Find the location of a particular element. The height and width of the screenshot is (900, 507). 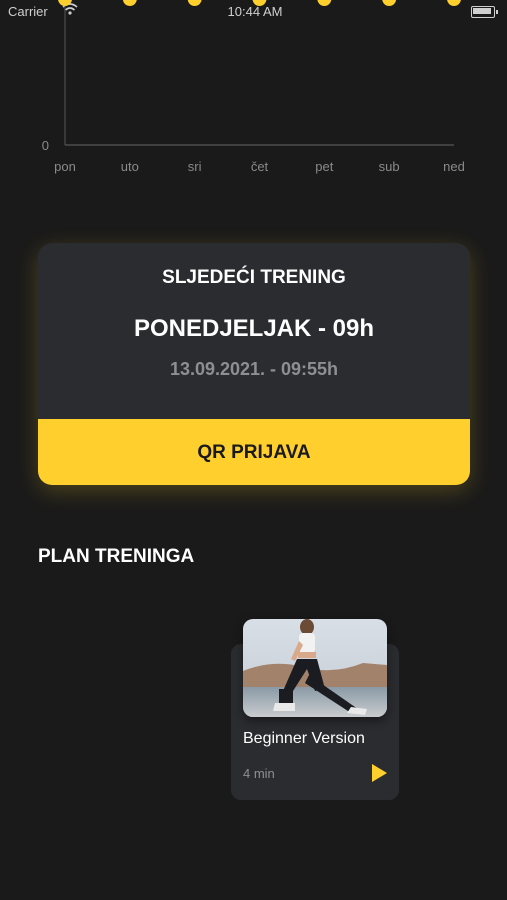

chart-x-tick-label: čet is located at coordinates (260, 166).